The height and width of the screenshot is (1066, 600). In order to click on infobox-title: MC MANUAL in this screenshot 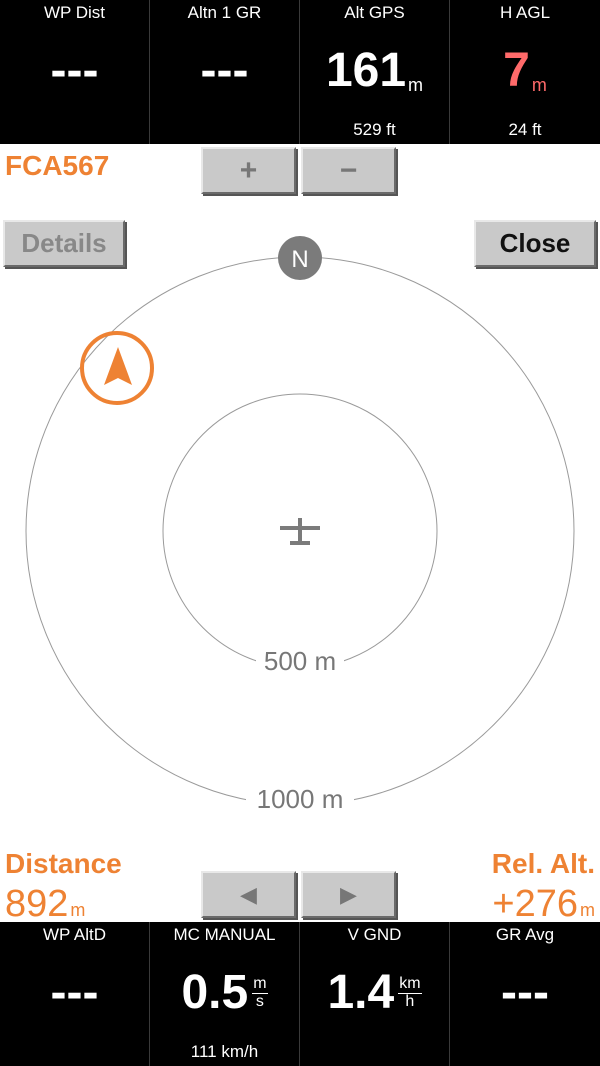, I will do `click(224, 934)`.